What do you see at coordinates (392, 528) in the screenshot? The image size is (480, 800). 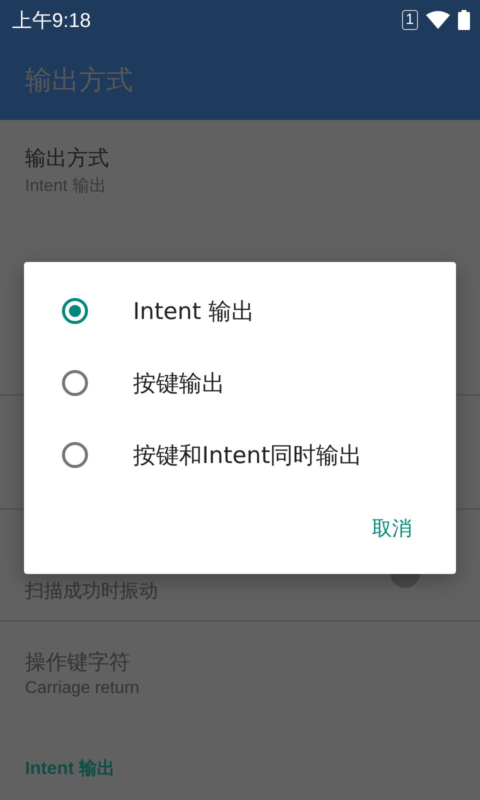 I see `cancel-button: 取消` at bounding box center [392, 528].